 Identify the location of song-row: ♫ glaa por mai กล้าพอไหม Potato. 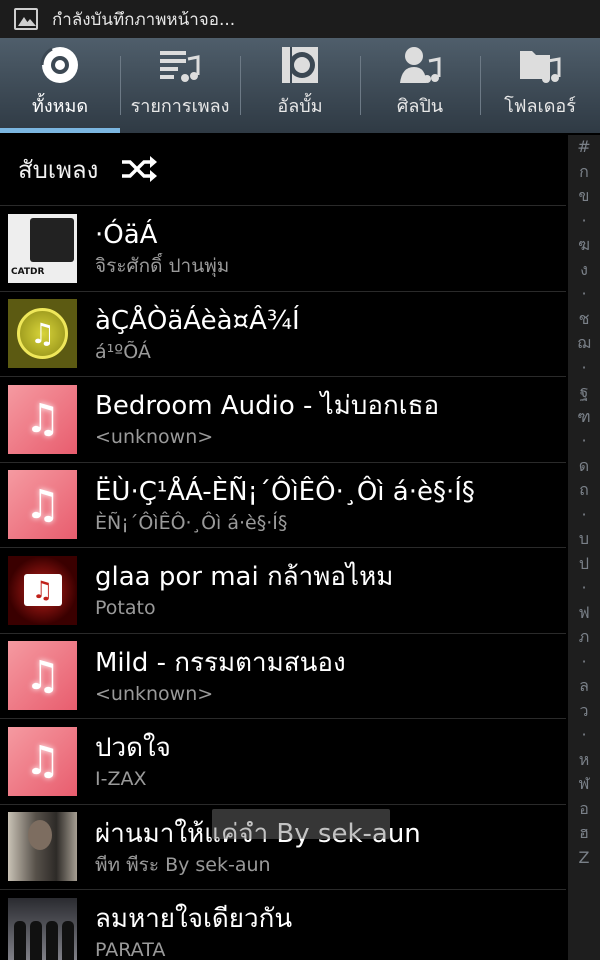
(283, 591).